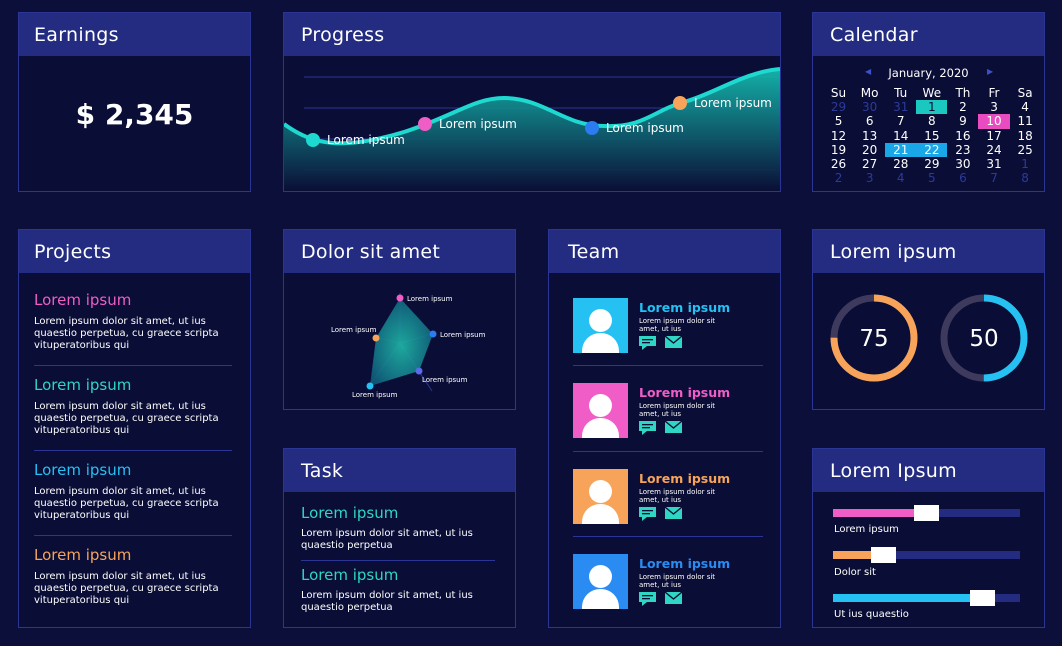 The width and height of the screenshot is (1062, 646). I want to click on gauges-title: Lorem ipsum, so click(928, 251).